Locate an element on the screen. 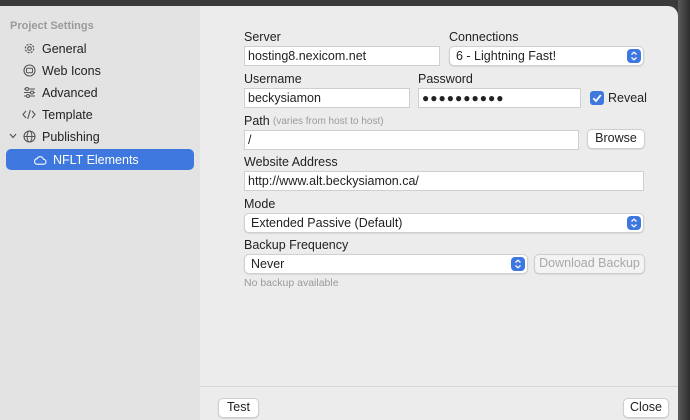 The height and width of the screenshot is (420, 690). sidebar-item-web-icons: Web Icons is located at coordinates (100, 70).